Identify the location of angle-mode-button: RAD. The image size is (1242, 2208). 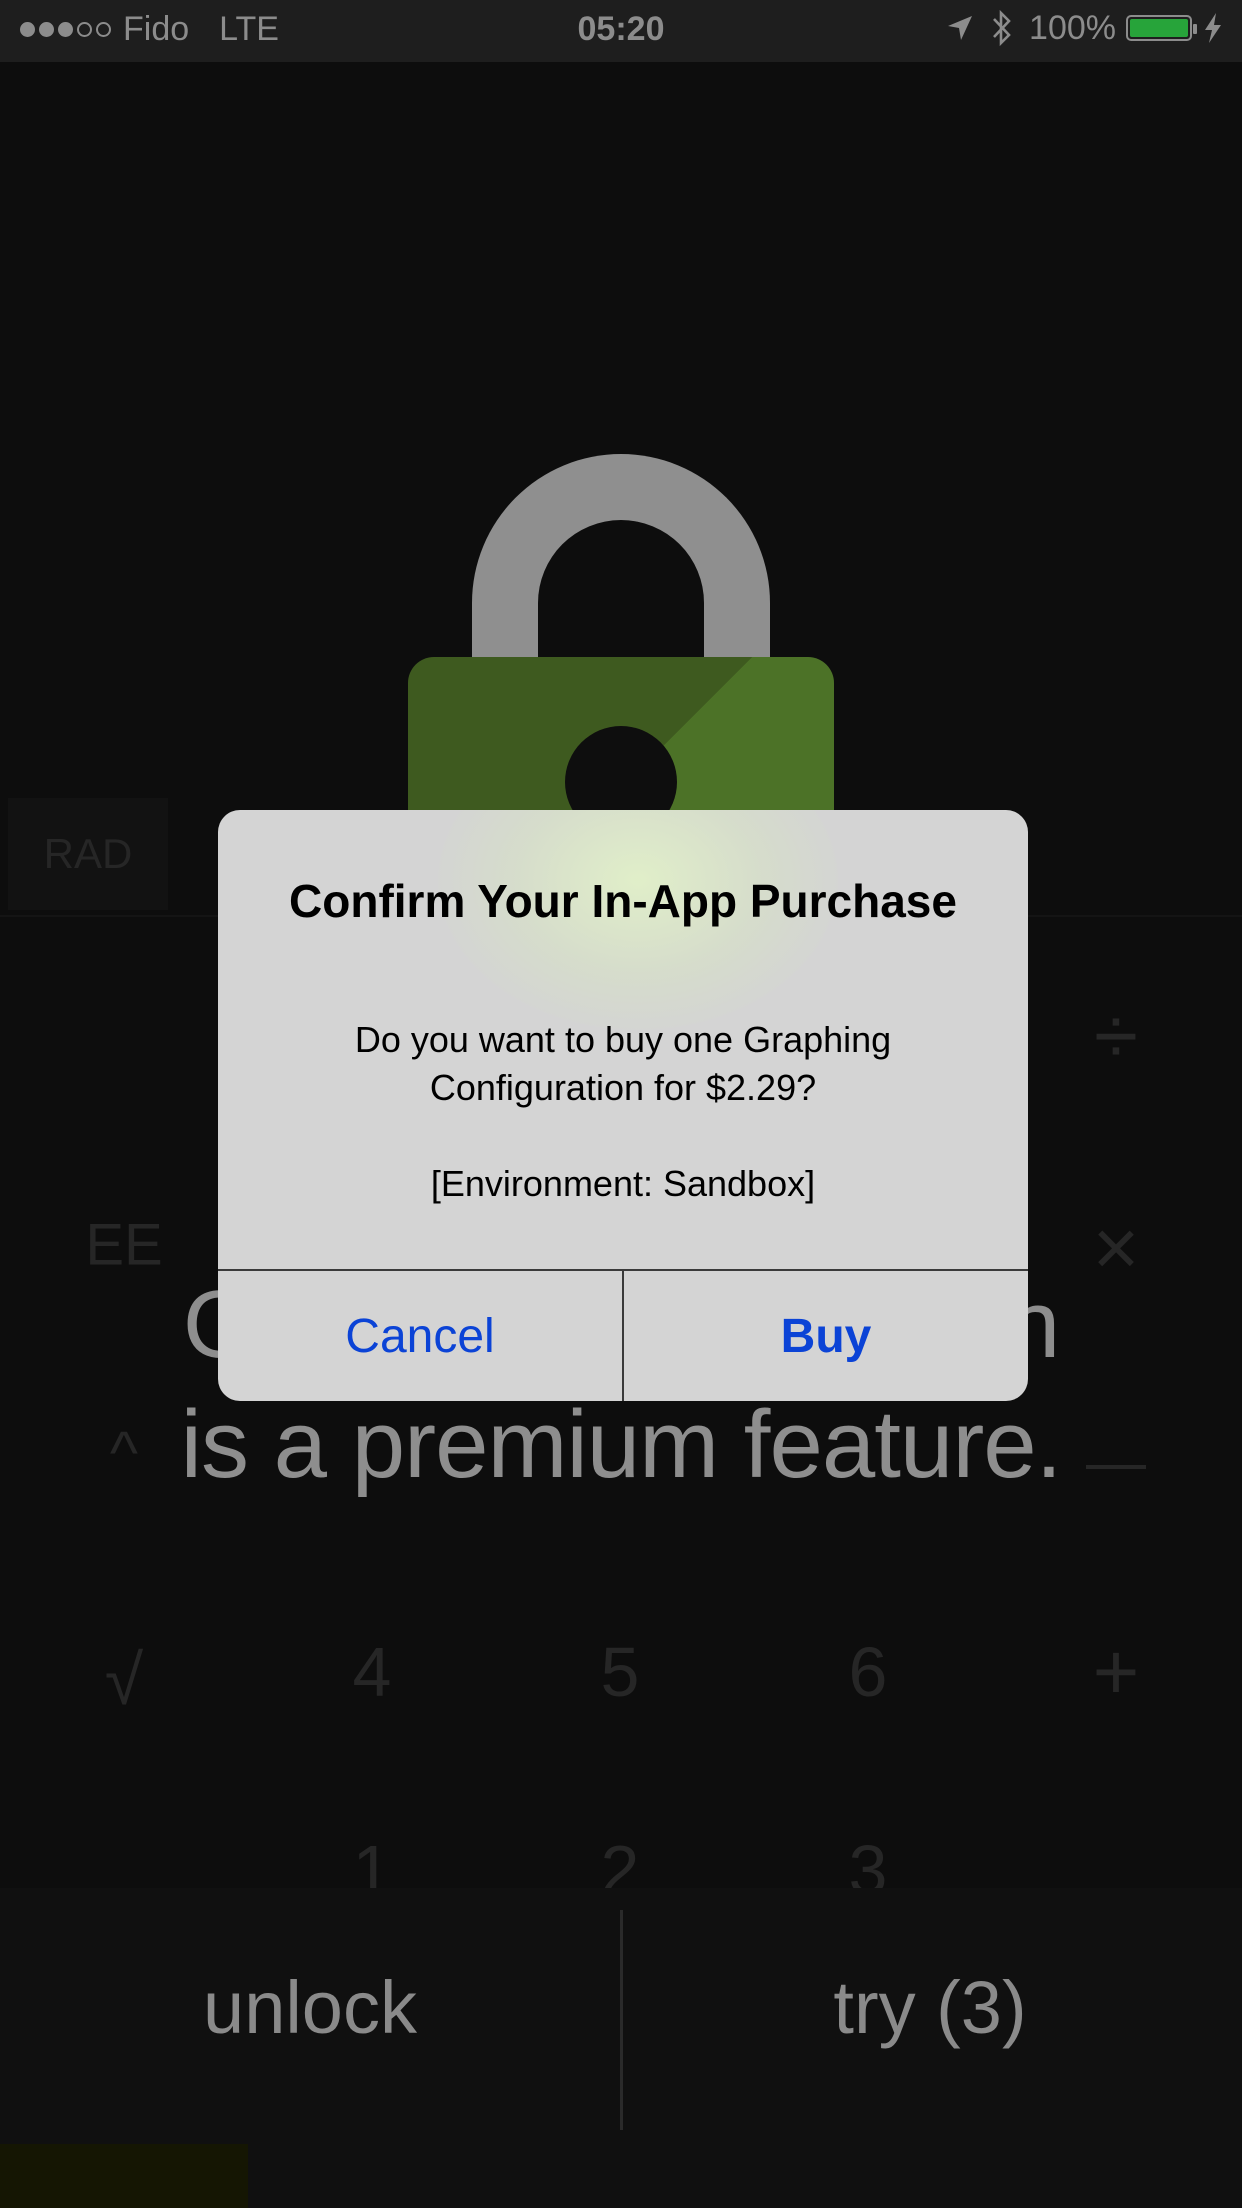
(88, 854).